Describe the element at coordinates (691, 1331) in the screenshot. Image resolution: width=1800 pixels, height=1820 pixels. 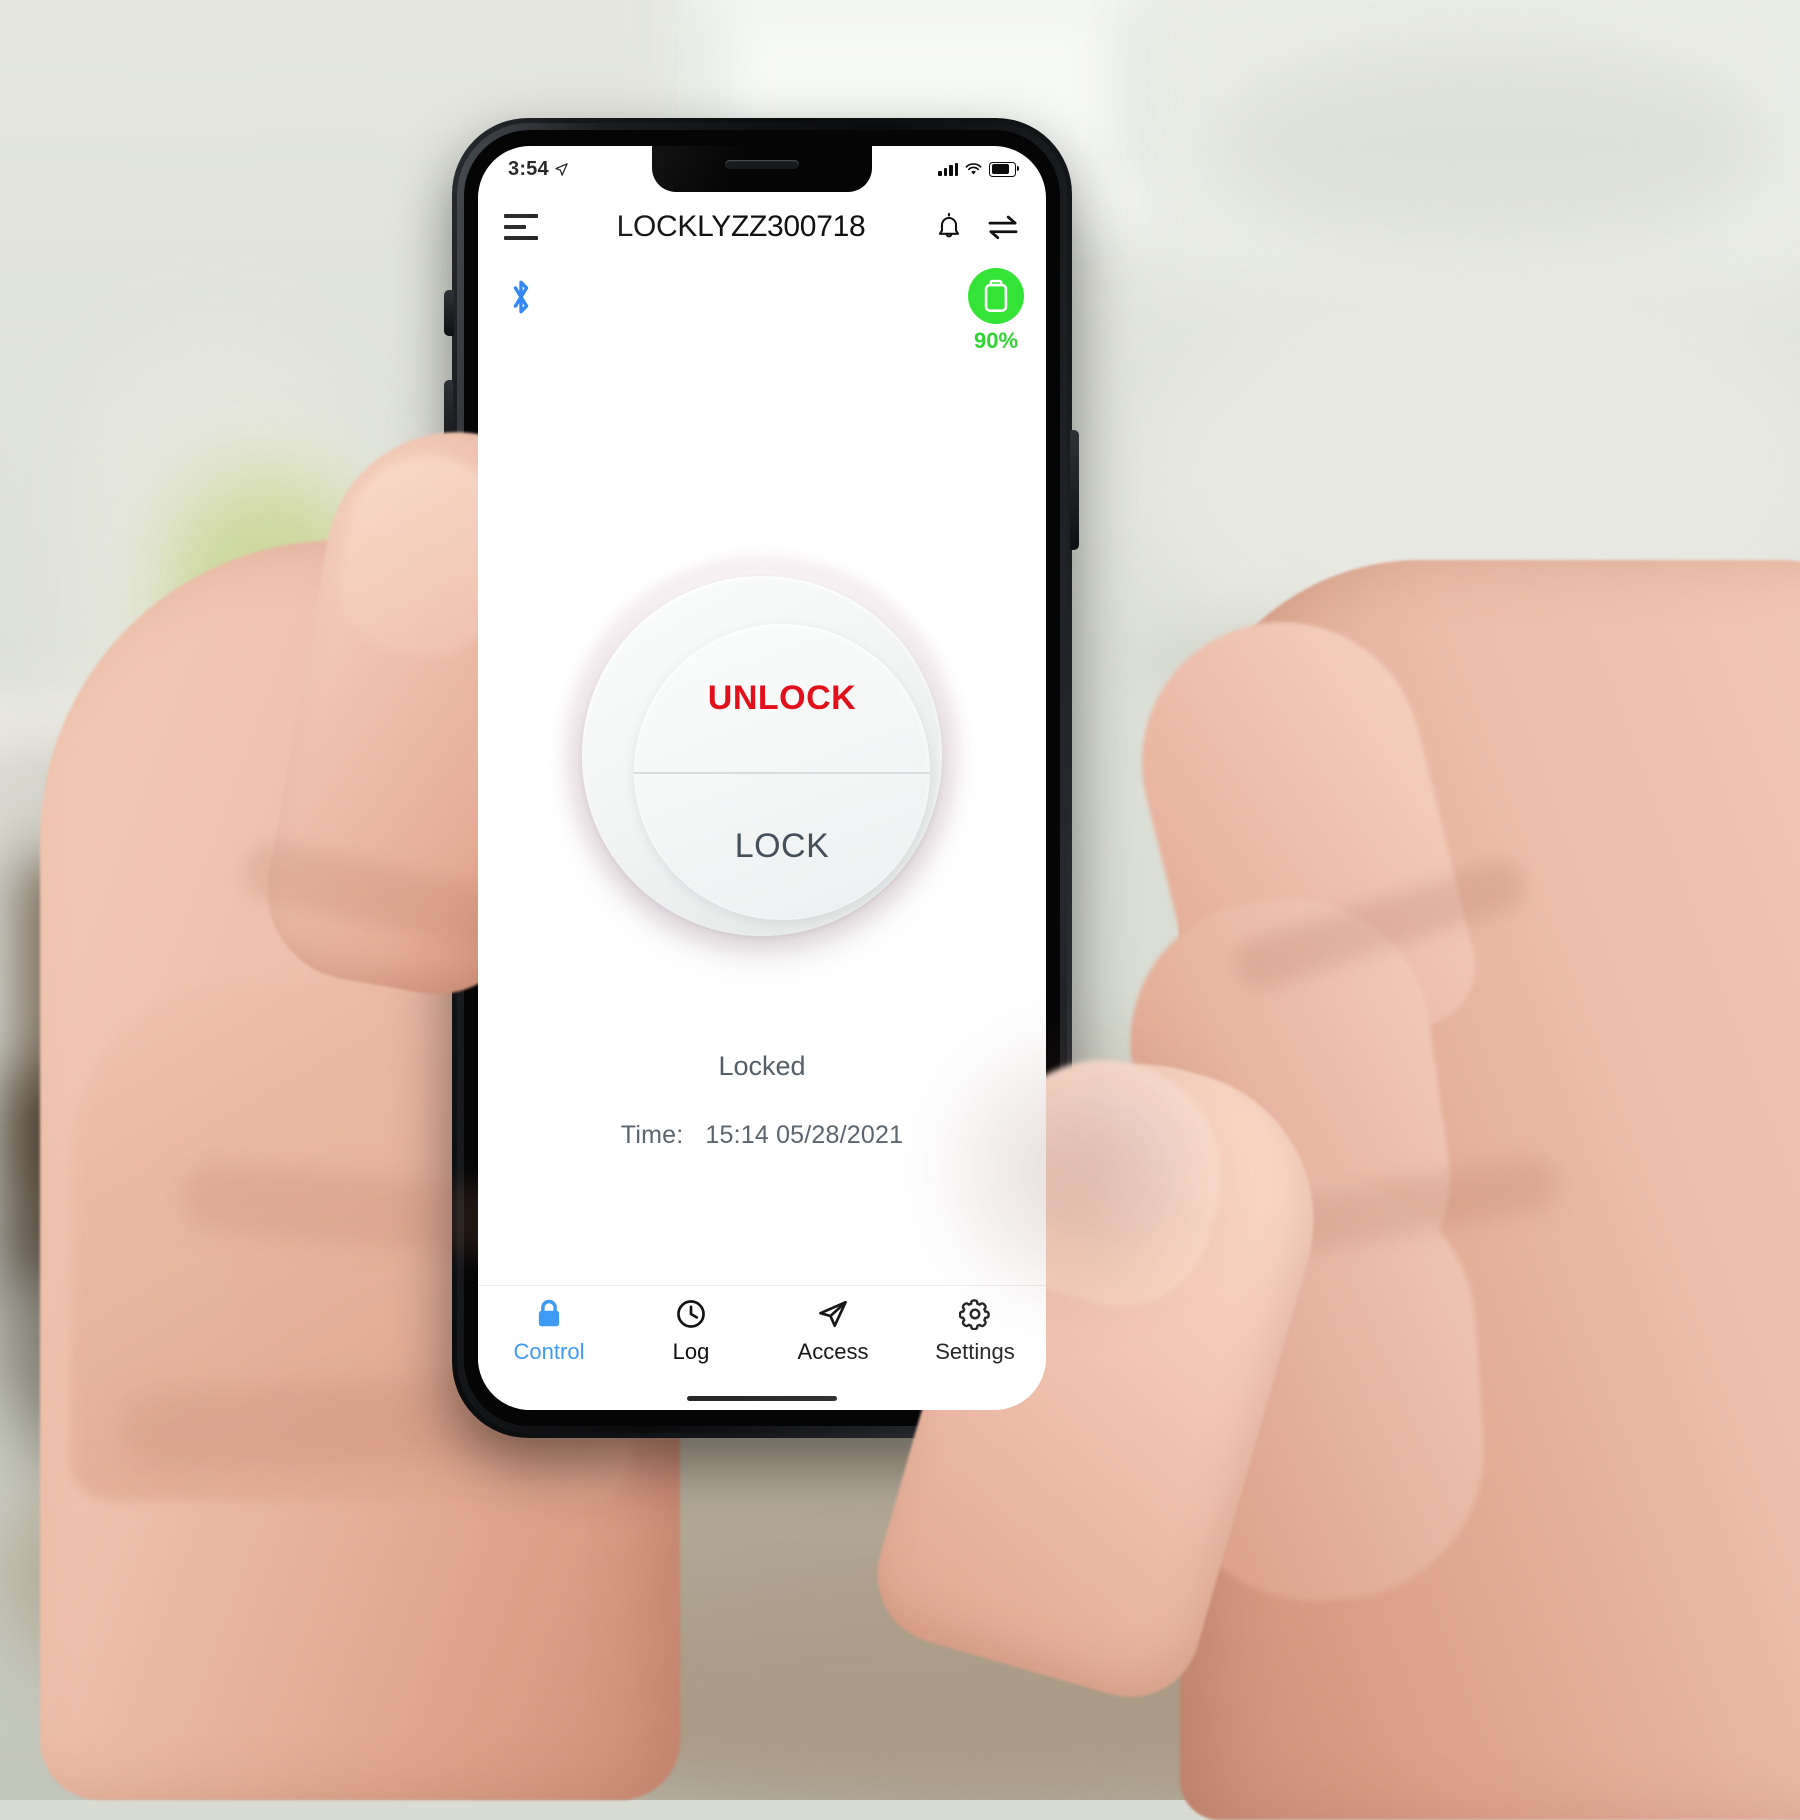
I see `tab-log: Log` at that location.